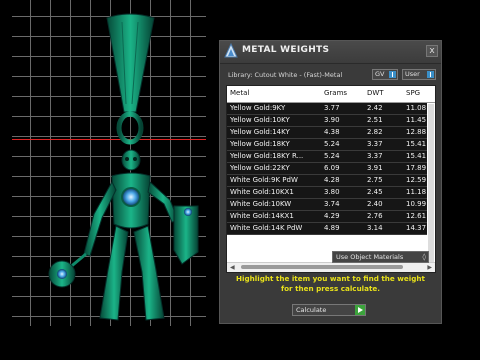  Describe the element at coordinates (258, 108) in the screenshot. I see `metal-cell: Yellow Gold:9KY` at that location.